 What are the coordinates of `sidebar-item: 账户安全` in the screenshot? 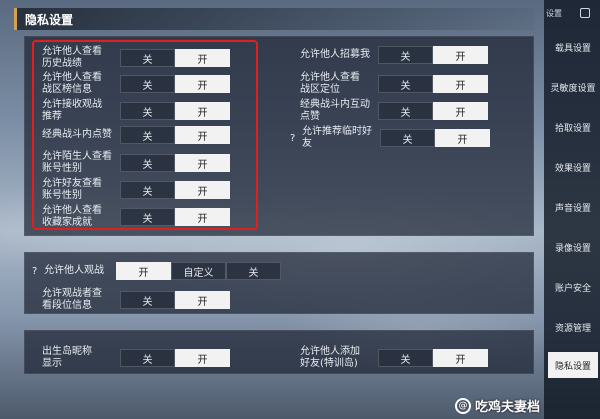 It's located at (573, 287).